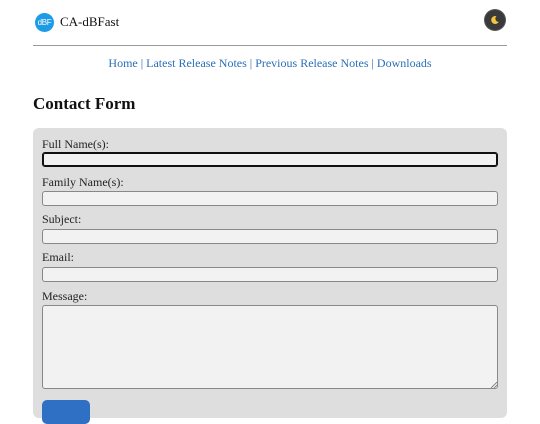 The height and width of the screenshot is (424, 540). Describe the element at coordinates (90, 21) in the screenshot. I see `app-title: CA-dBFast` at that location.